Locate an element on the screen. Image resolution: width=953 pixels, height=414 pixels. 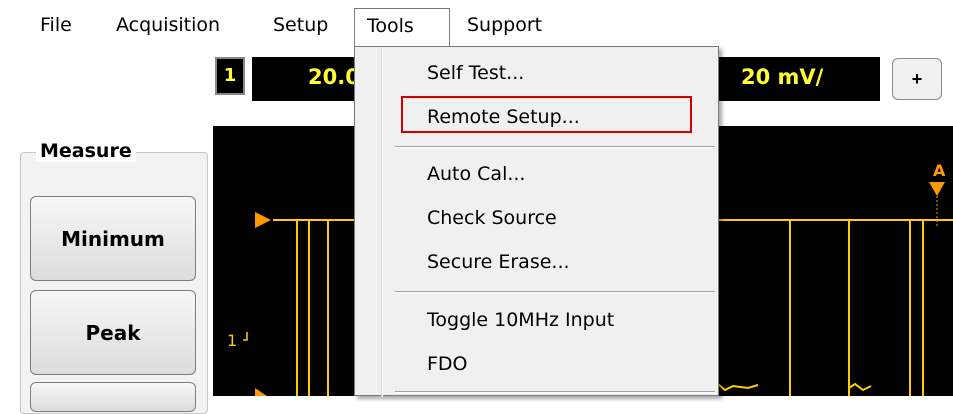
menu-gutter-highlight is located at coordinates (382, 222).